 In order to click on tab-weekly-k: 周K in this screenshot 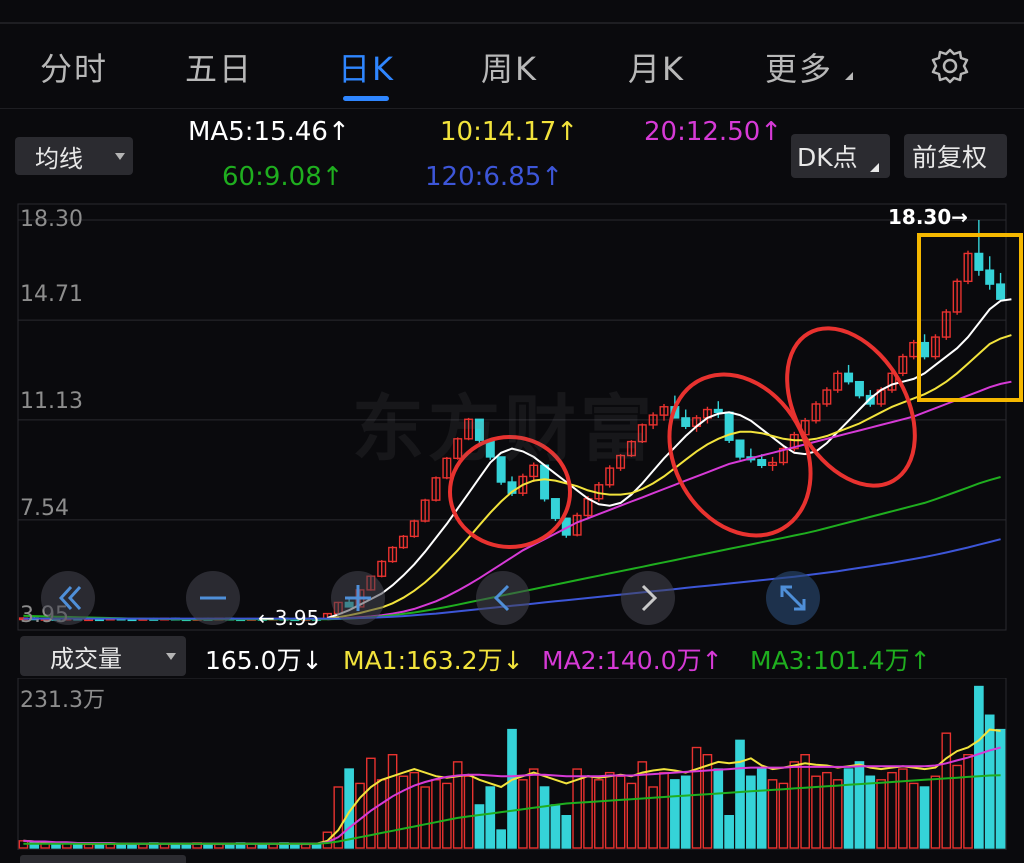, I will do `click(509, 67)`.